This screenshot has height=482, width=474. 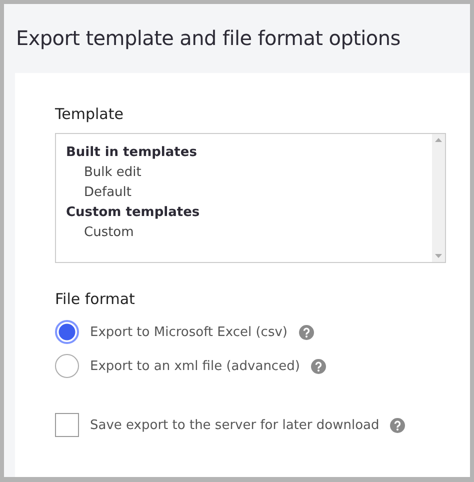 I want to click on group-label: Custom templates, so click(x=133, y=213).